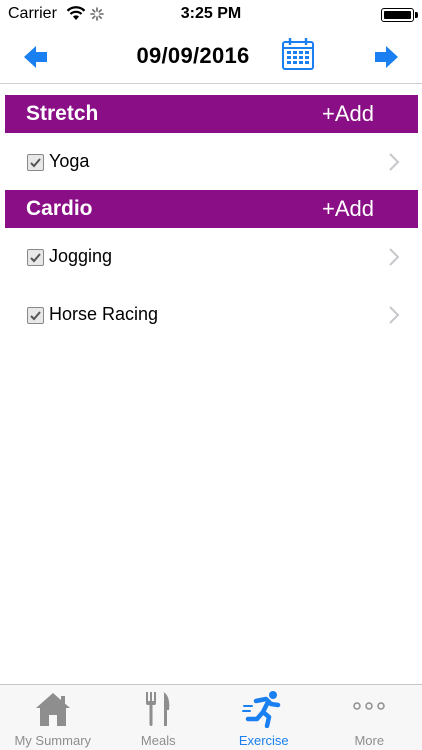  Describe the element at coordinates (53, 711) in the screenshot. I see `house-icon` at that location.